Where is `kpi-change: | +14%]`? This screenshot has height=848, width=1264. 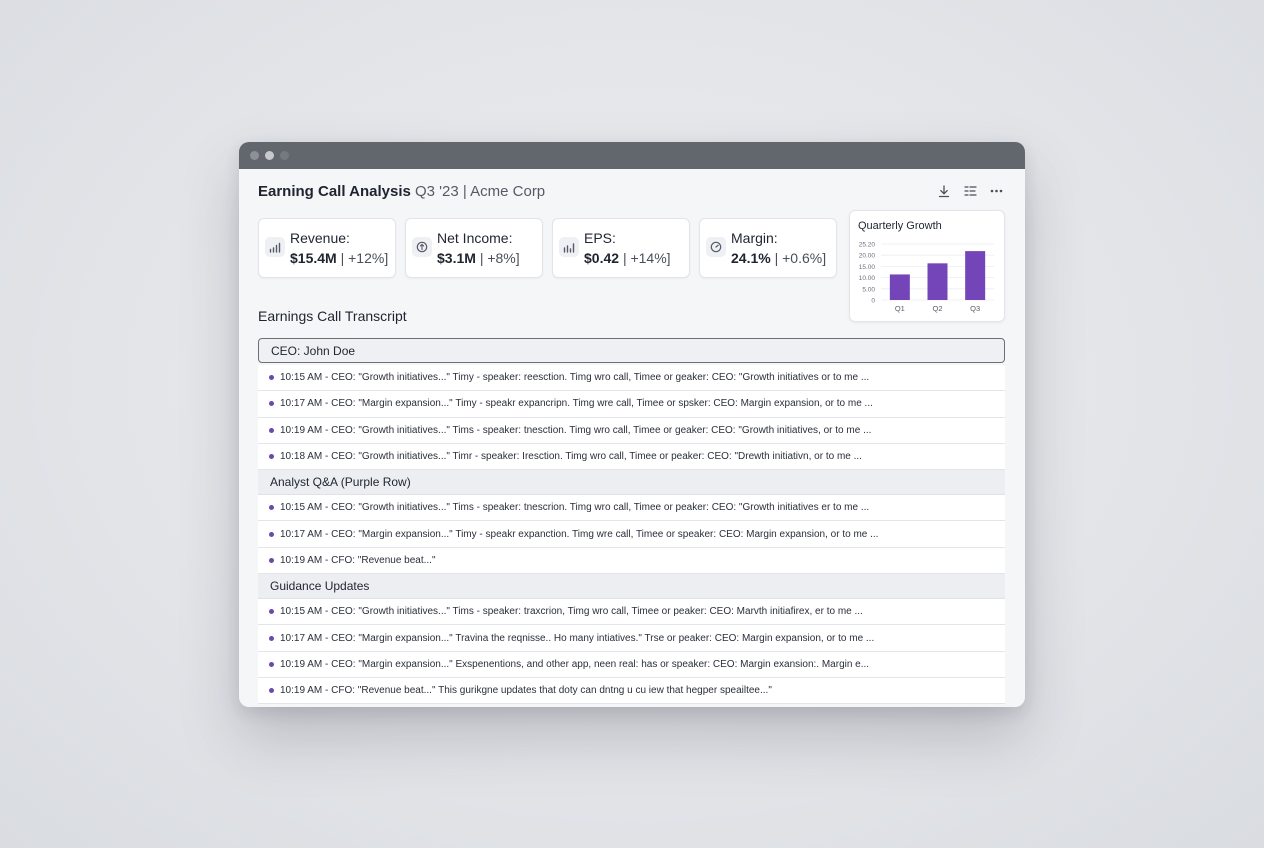 kpi-change: | +14%] is located at coordinates (646, 258).